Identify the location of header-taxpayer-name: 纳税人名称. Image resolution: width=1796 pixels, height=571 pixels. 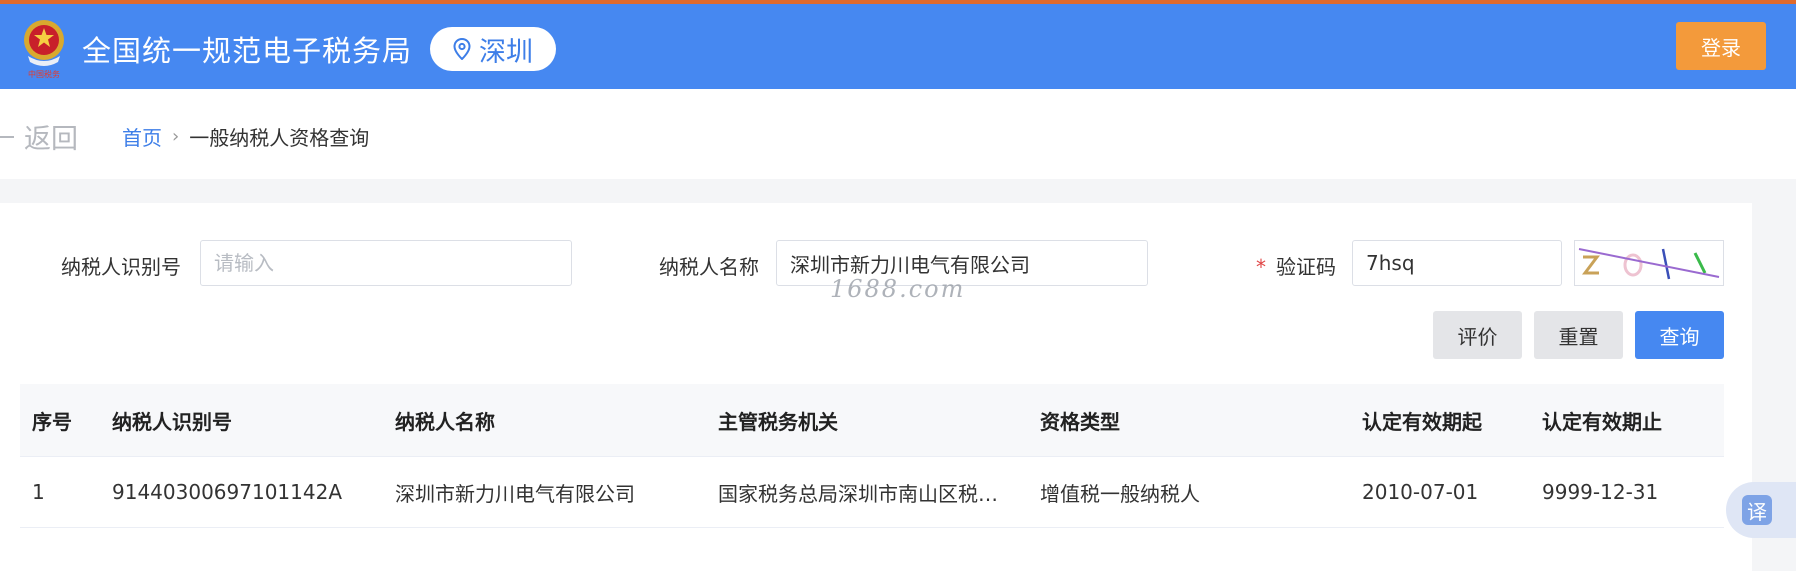
(445, 421).